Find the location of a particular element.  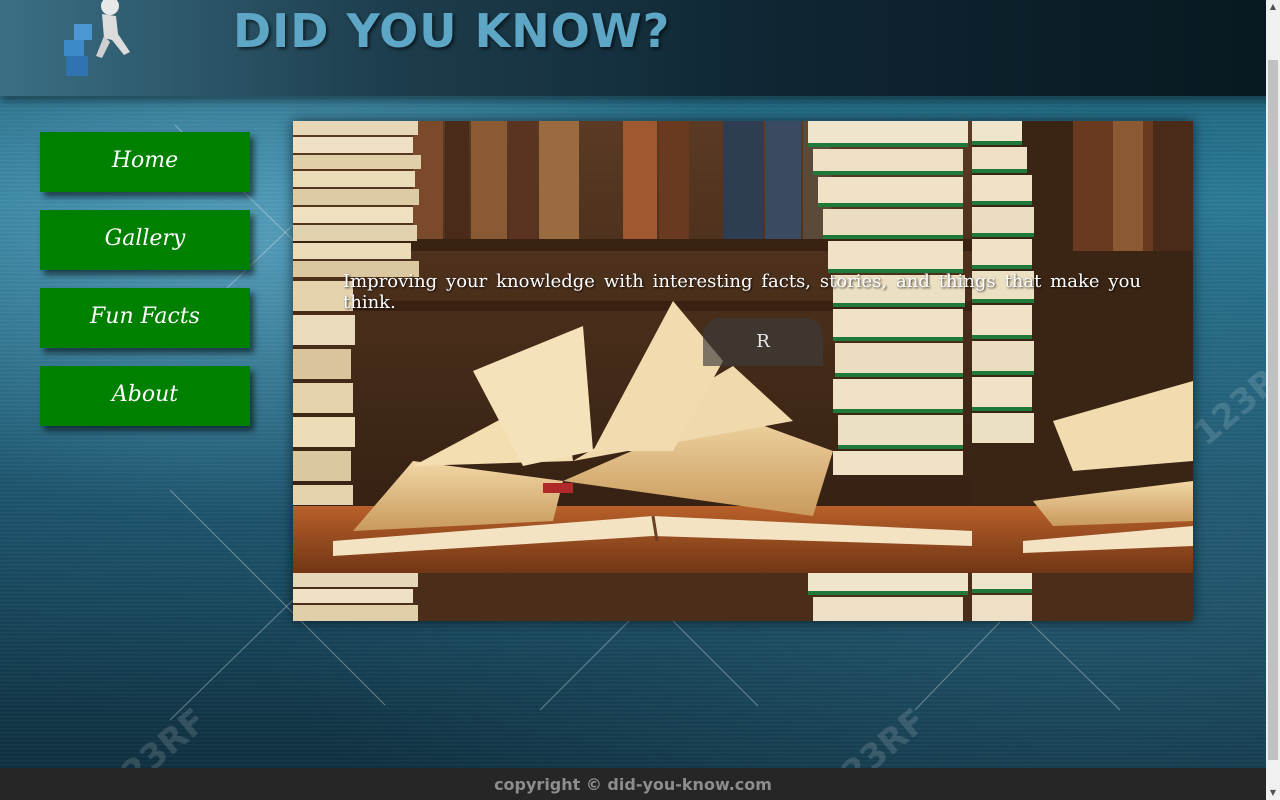

thinking-figure-icon is located at coordinates (97, 38).